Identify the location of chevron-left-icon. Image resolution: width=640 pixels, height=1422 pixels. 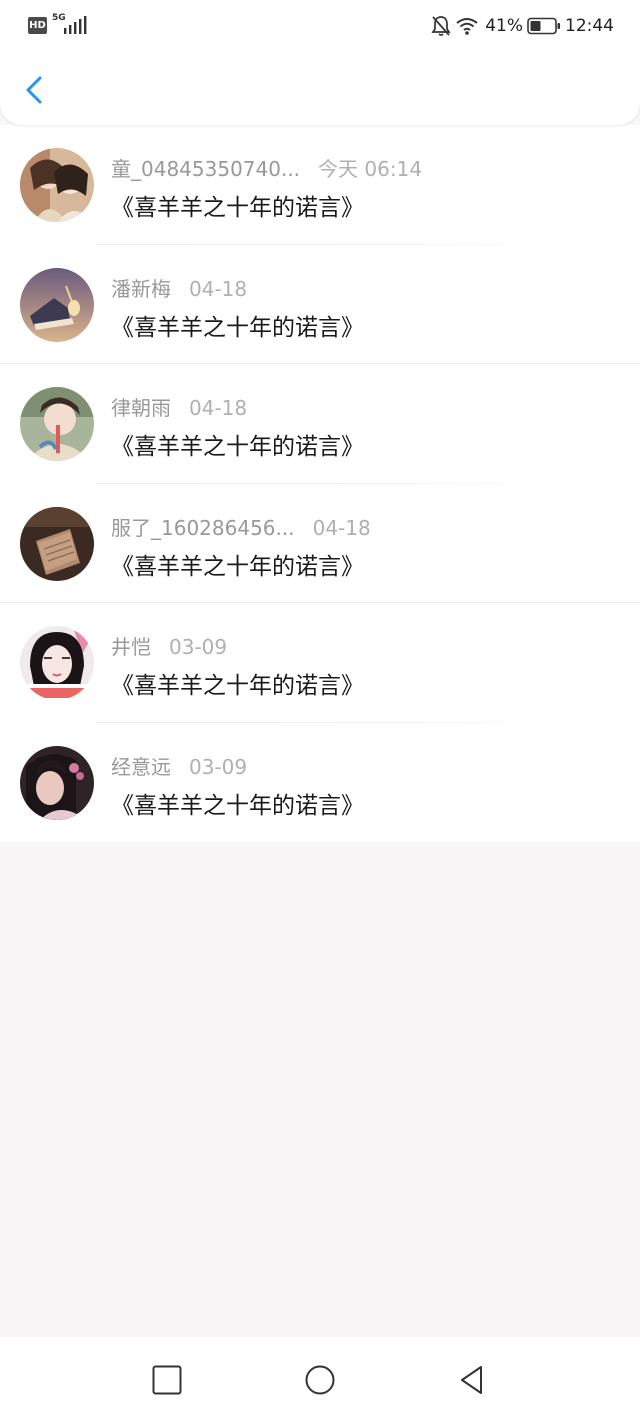
(34, 90).